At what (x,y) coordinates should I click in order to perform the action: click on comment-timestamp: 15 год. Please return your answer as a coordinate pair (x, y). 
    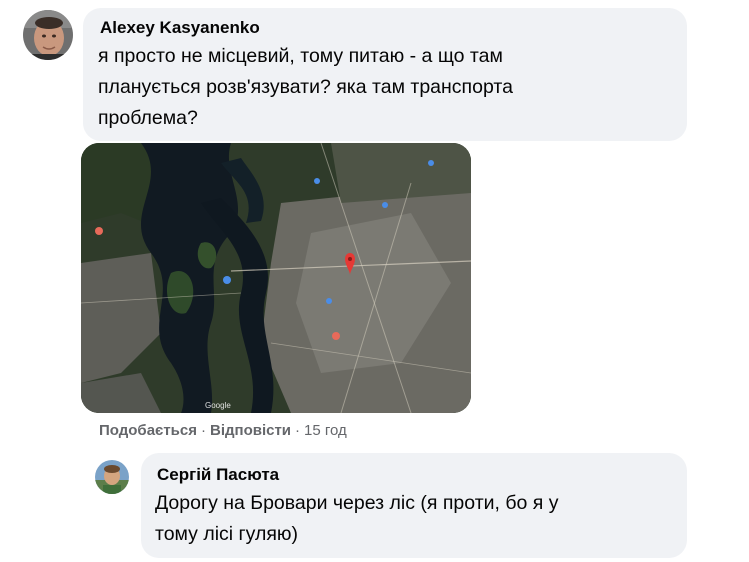
    Looking at the image, I should click on (325, 430).